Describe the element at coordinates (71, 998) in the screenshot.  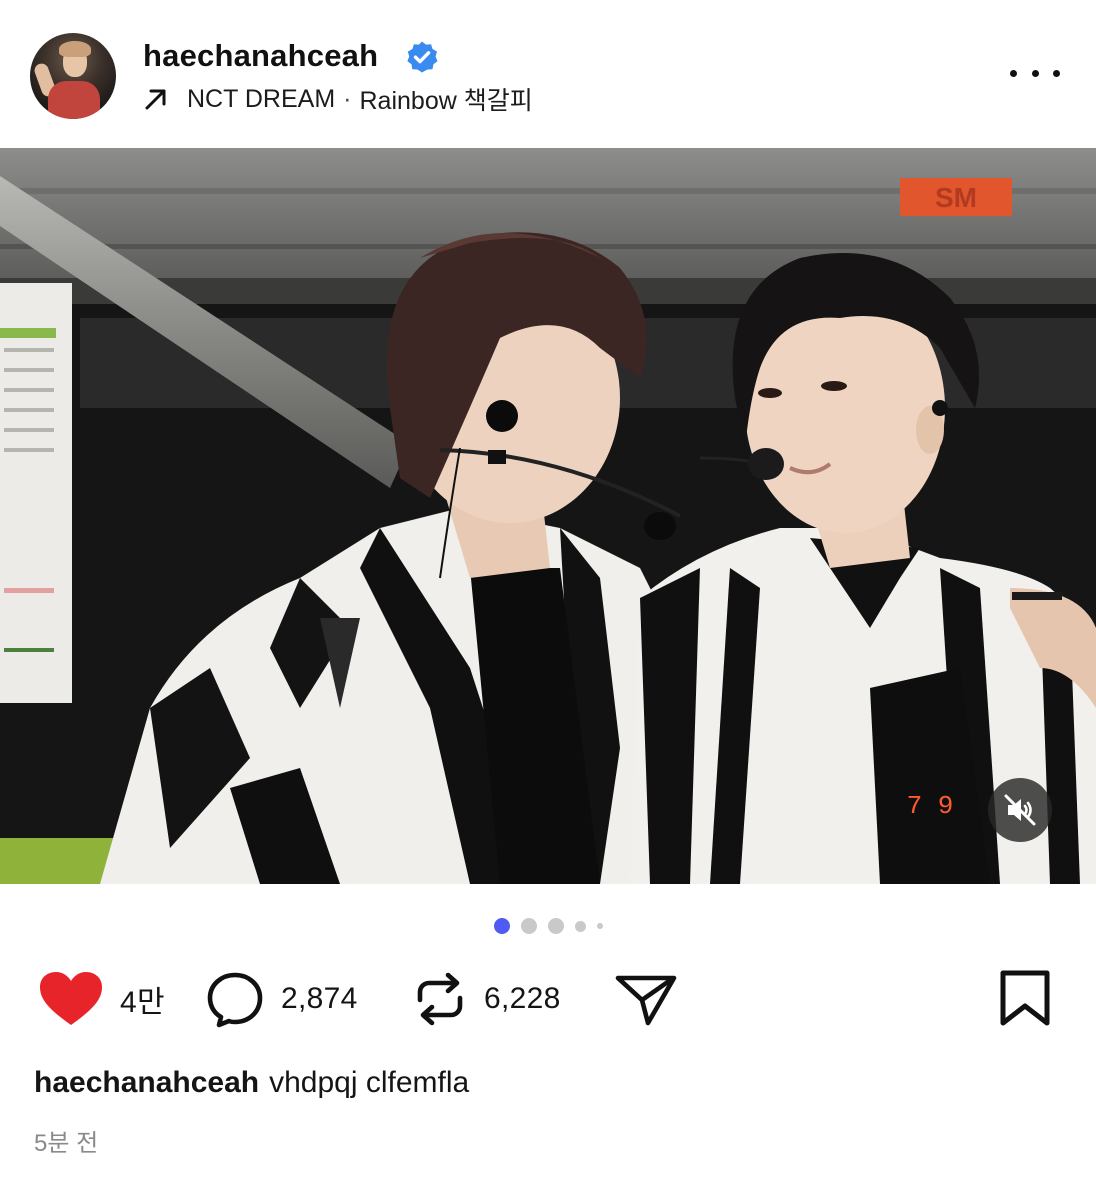
I see `heart-filled-icon` at that location.